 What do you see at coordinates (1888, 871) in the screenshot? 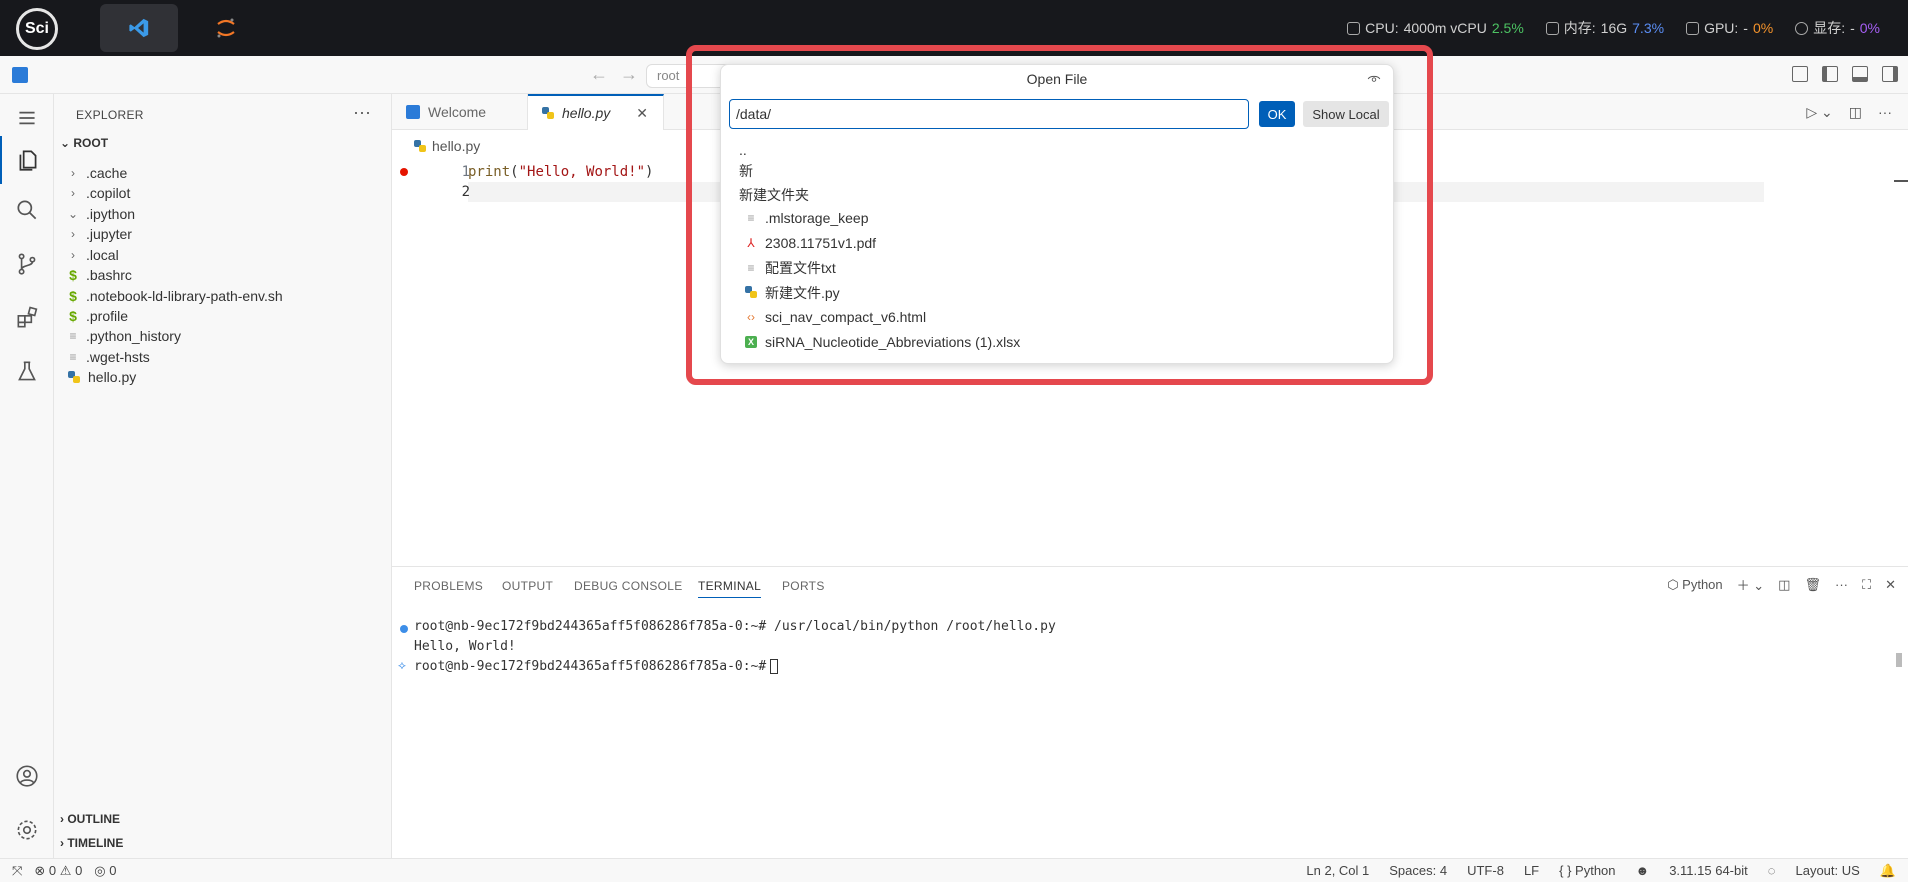
I see `notifications-bell-icon: 🔔` at bounding box center [1888, 871].